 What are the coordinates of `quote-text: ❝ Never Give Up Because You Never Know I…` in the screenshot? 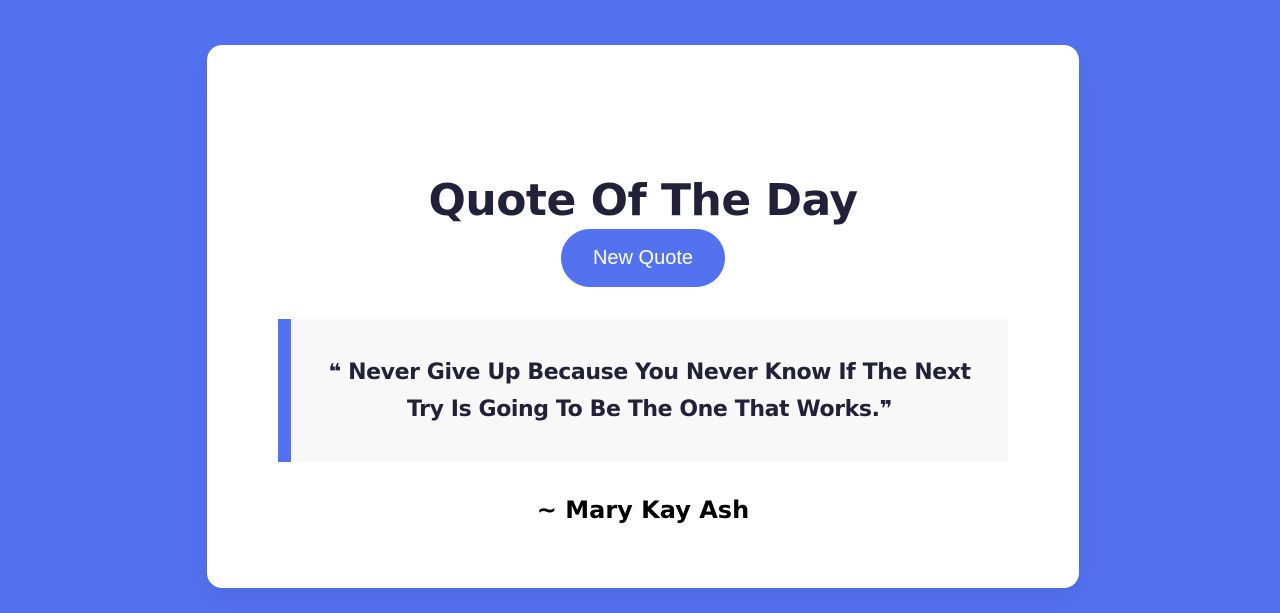 It's located at (649, 390).